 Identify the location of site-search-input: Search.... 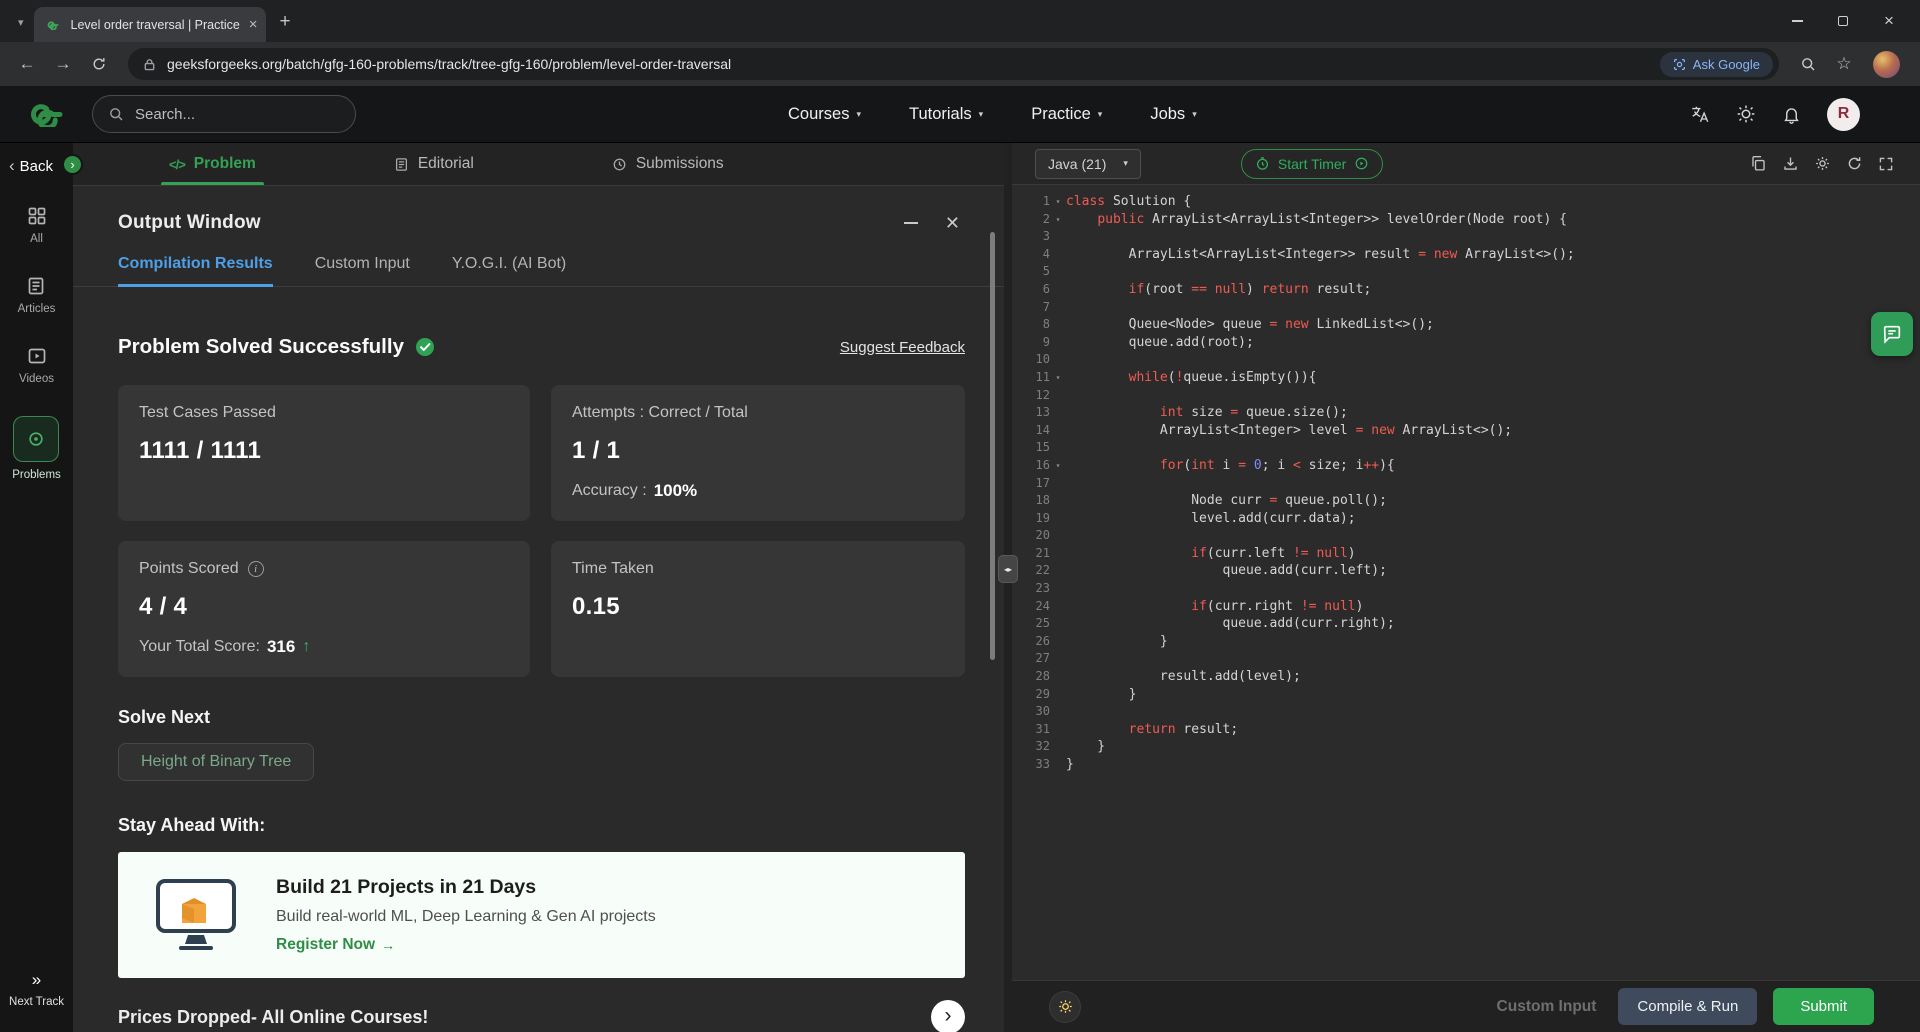
(224, 114).